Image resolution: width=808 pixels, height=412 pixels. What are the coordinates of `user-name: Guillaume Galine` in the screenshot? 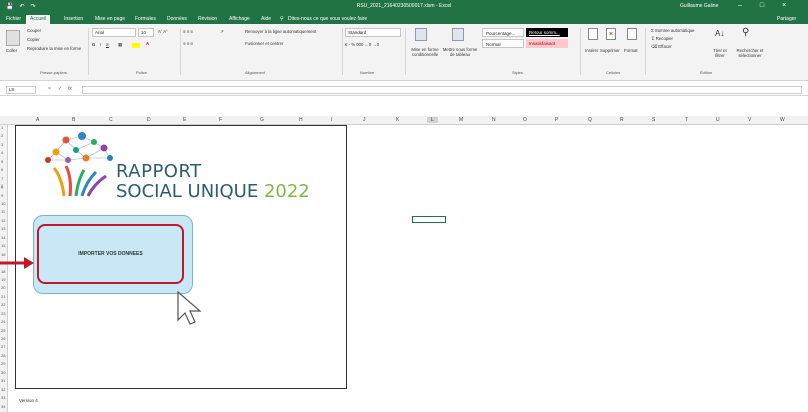 It's located at (699, 6).